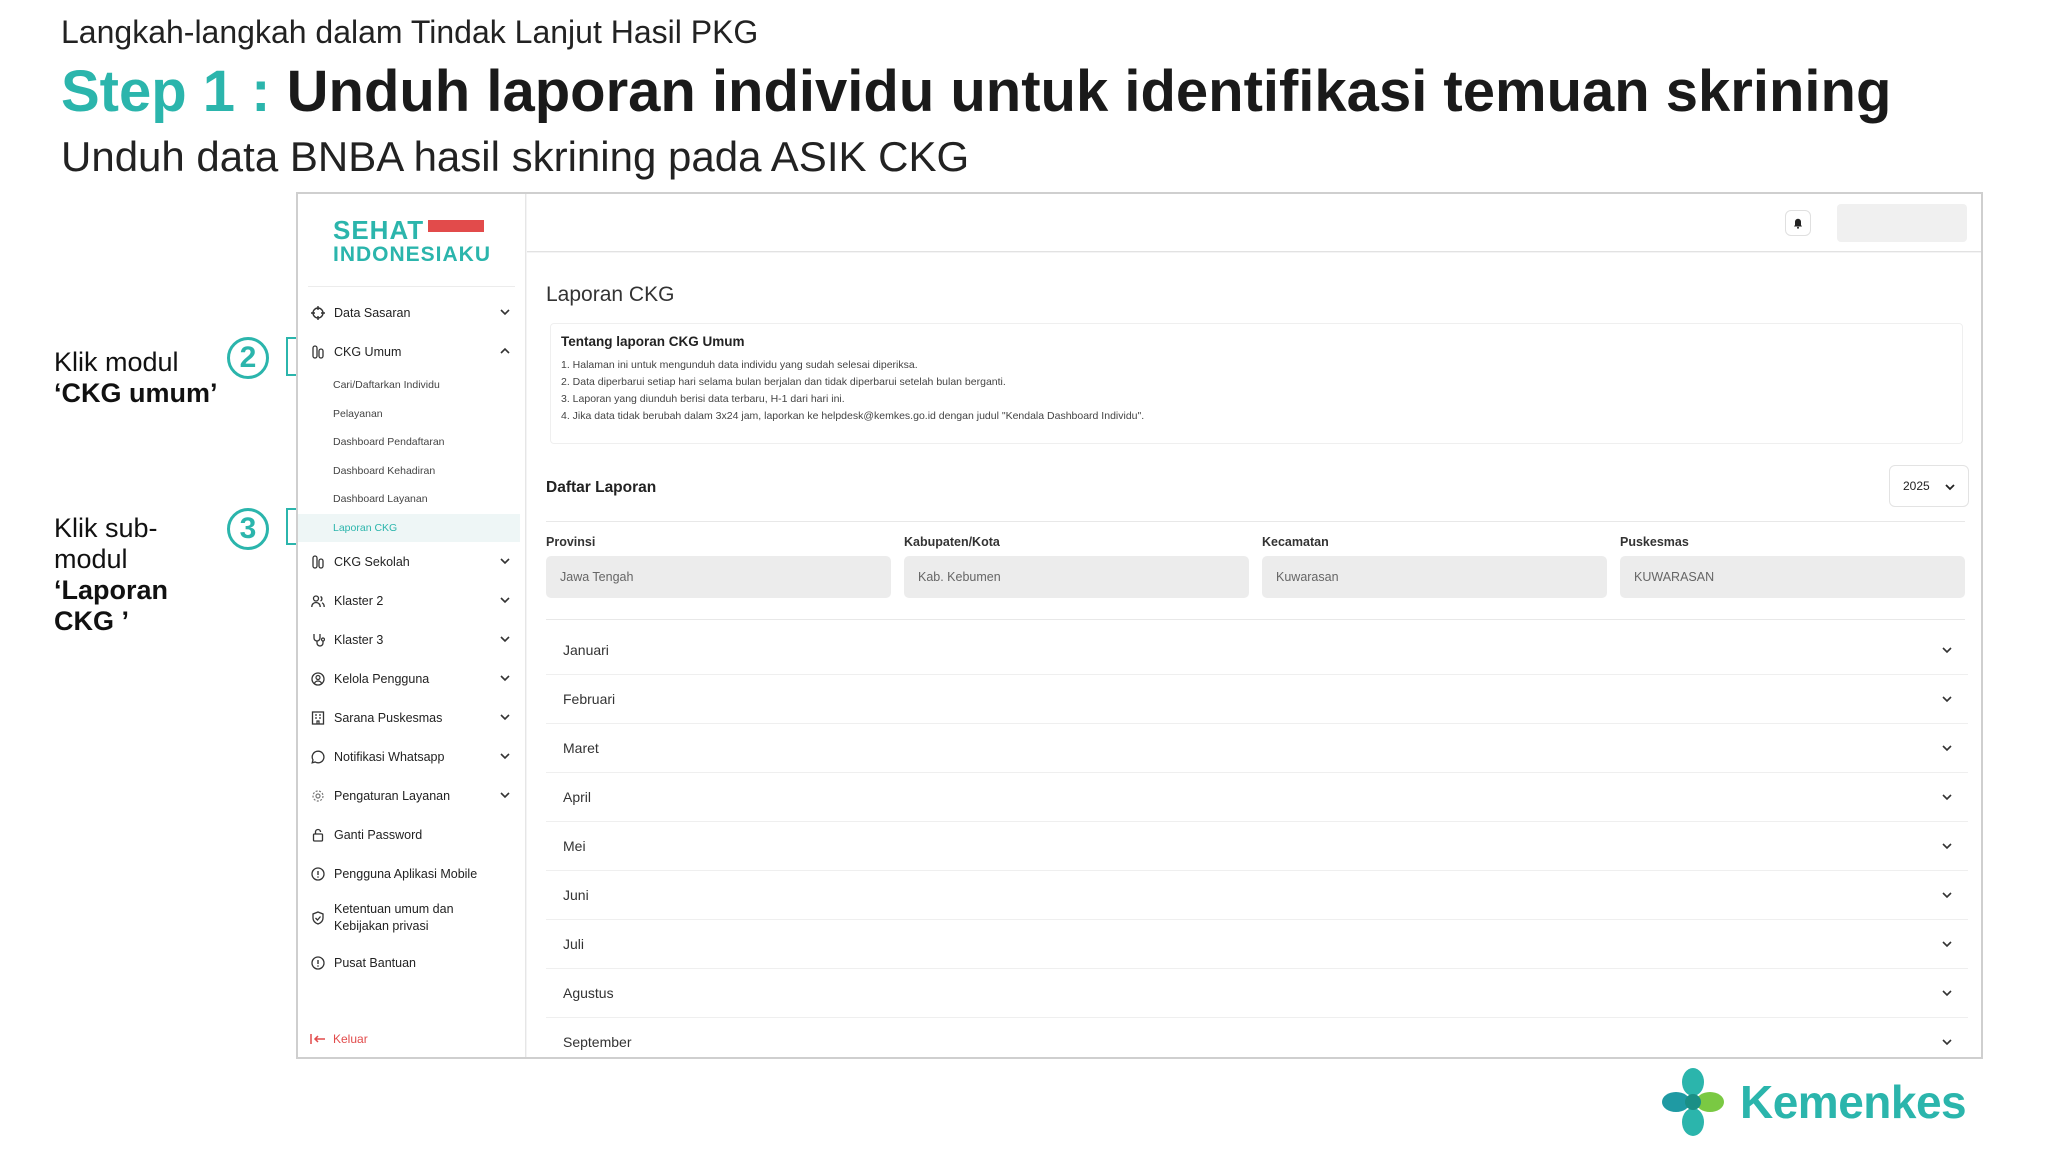 Image resolution: width=2048 pixels, height=1152 pixels. What do you see at coordinates (412, 600) in the screenshot?
I see `sidebar-item-klaster-2: Klaster 2` at bounding box center [412, 600].